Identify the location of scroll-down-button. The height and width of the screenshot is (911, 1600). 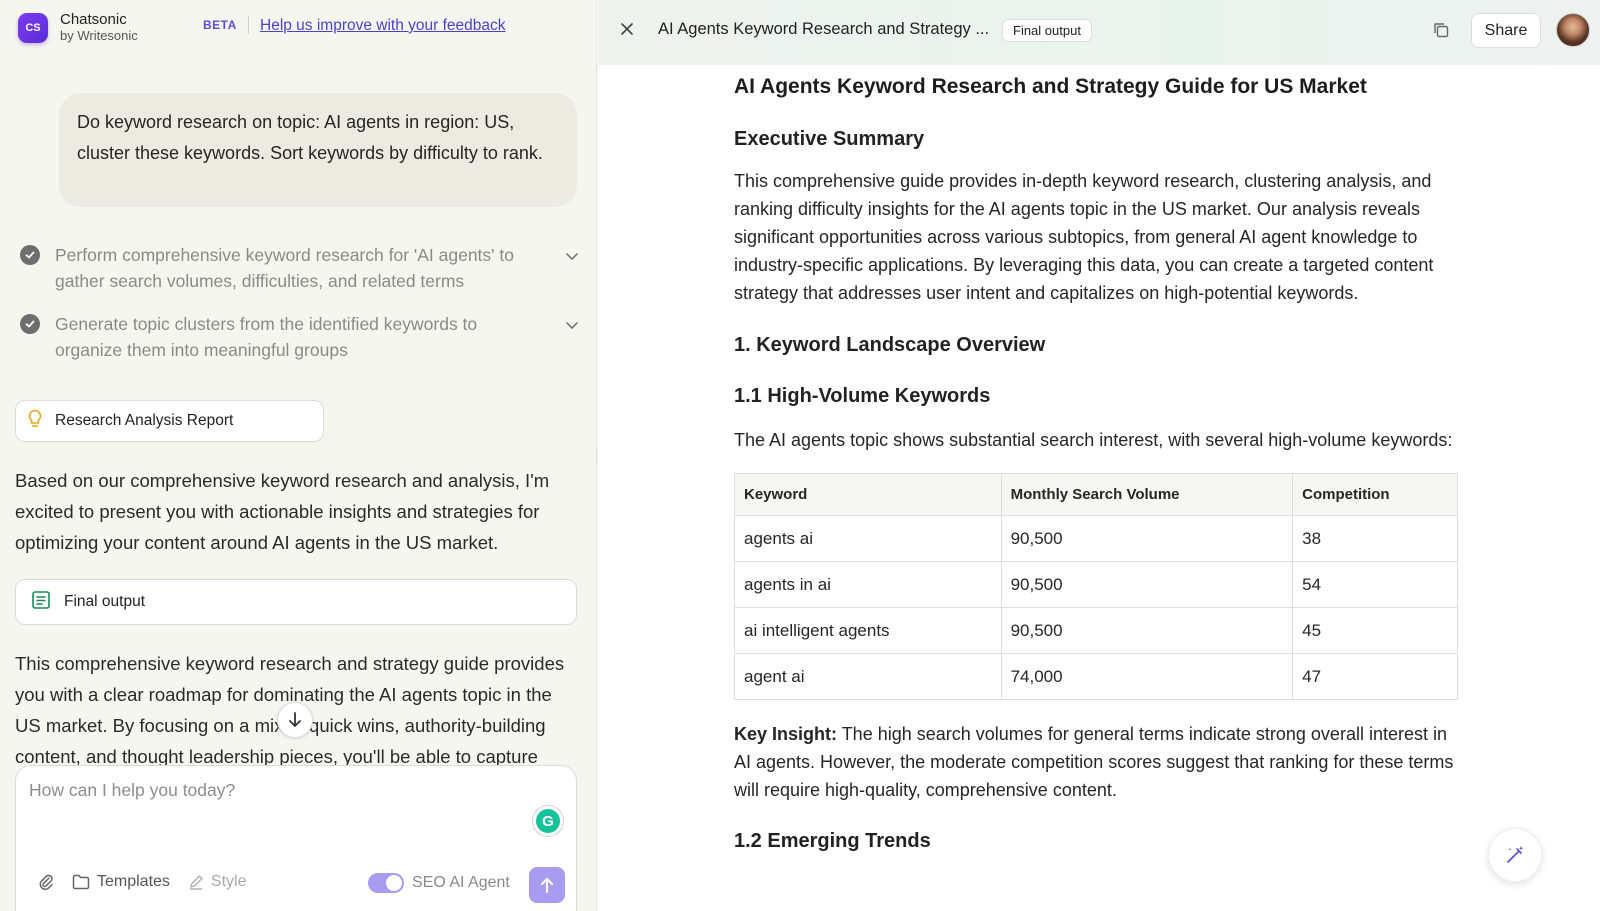
(295, 720).